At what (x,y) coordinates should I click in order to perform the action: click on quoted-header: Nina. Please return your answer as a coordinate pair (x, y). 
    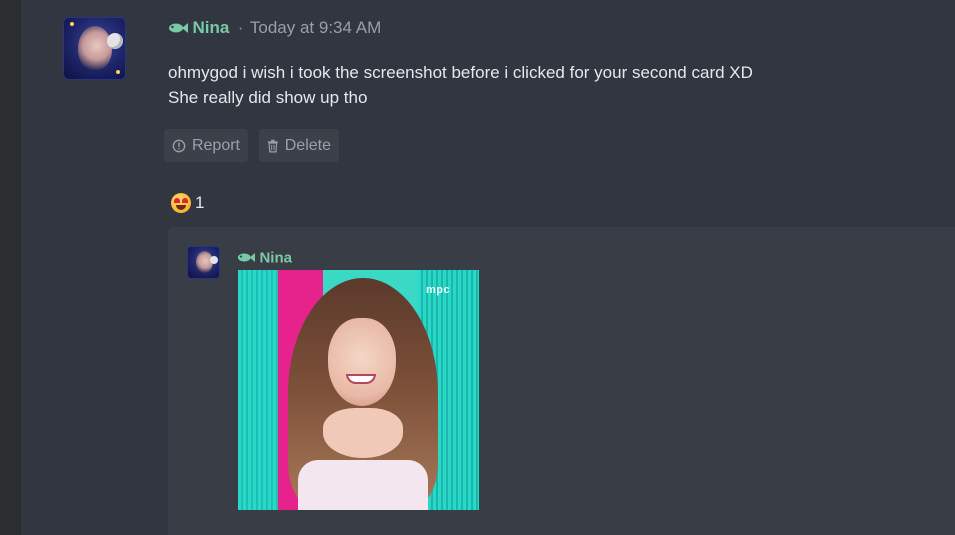
    Looking at the image, I should click on (264, 258).